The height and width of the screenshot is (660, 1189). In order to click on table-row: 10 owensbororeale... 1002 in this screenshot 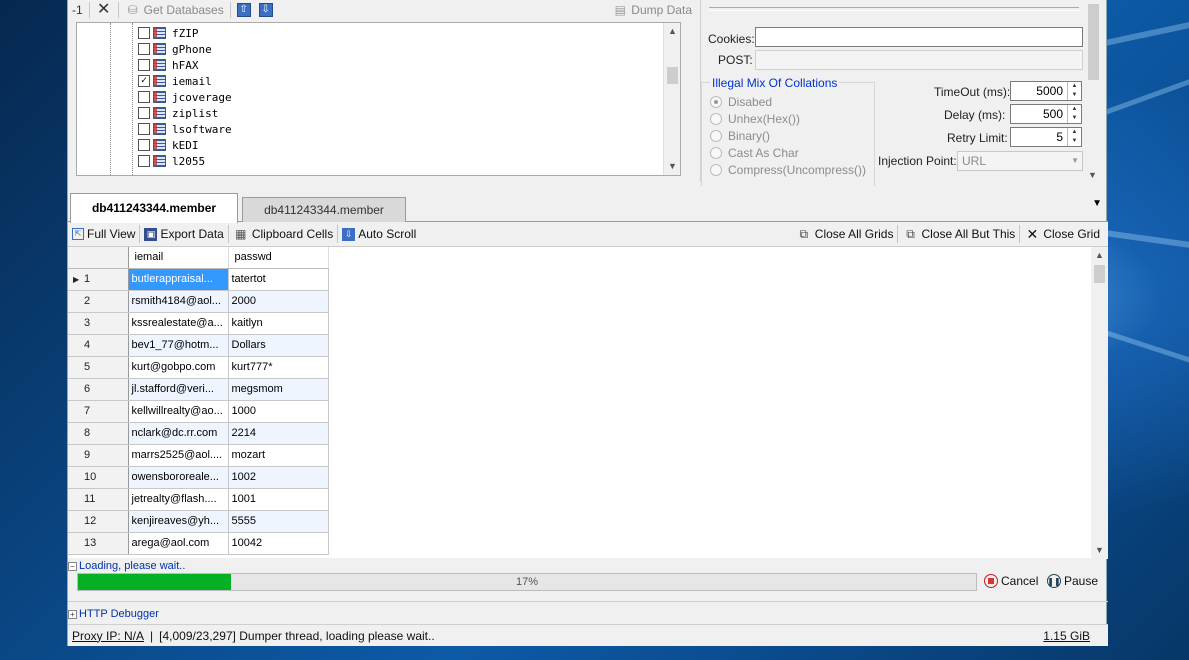, I will do `click(198, 477)`.